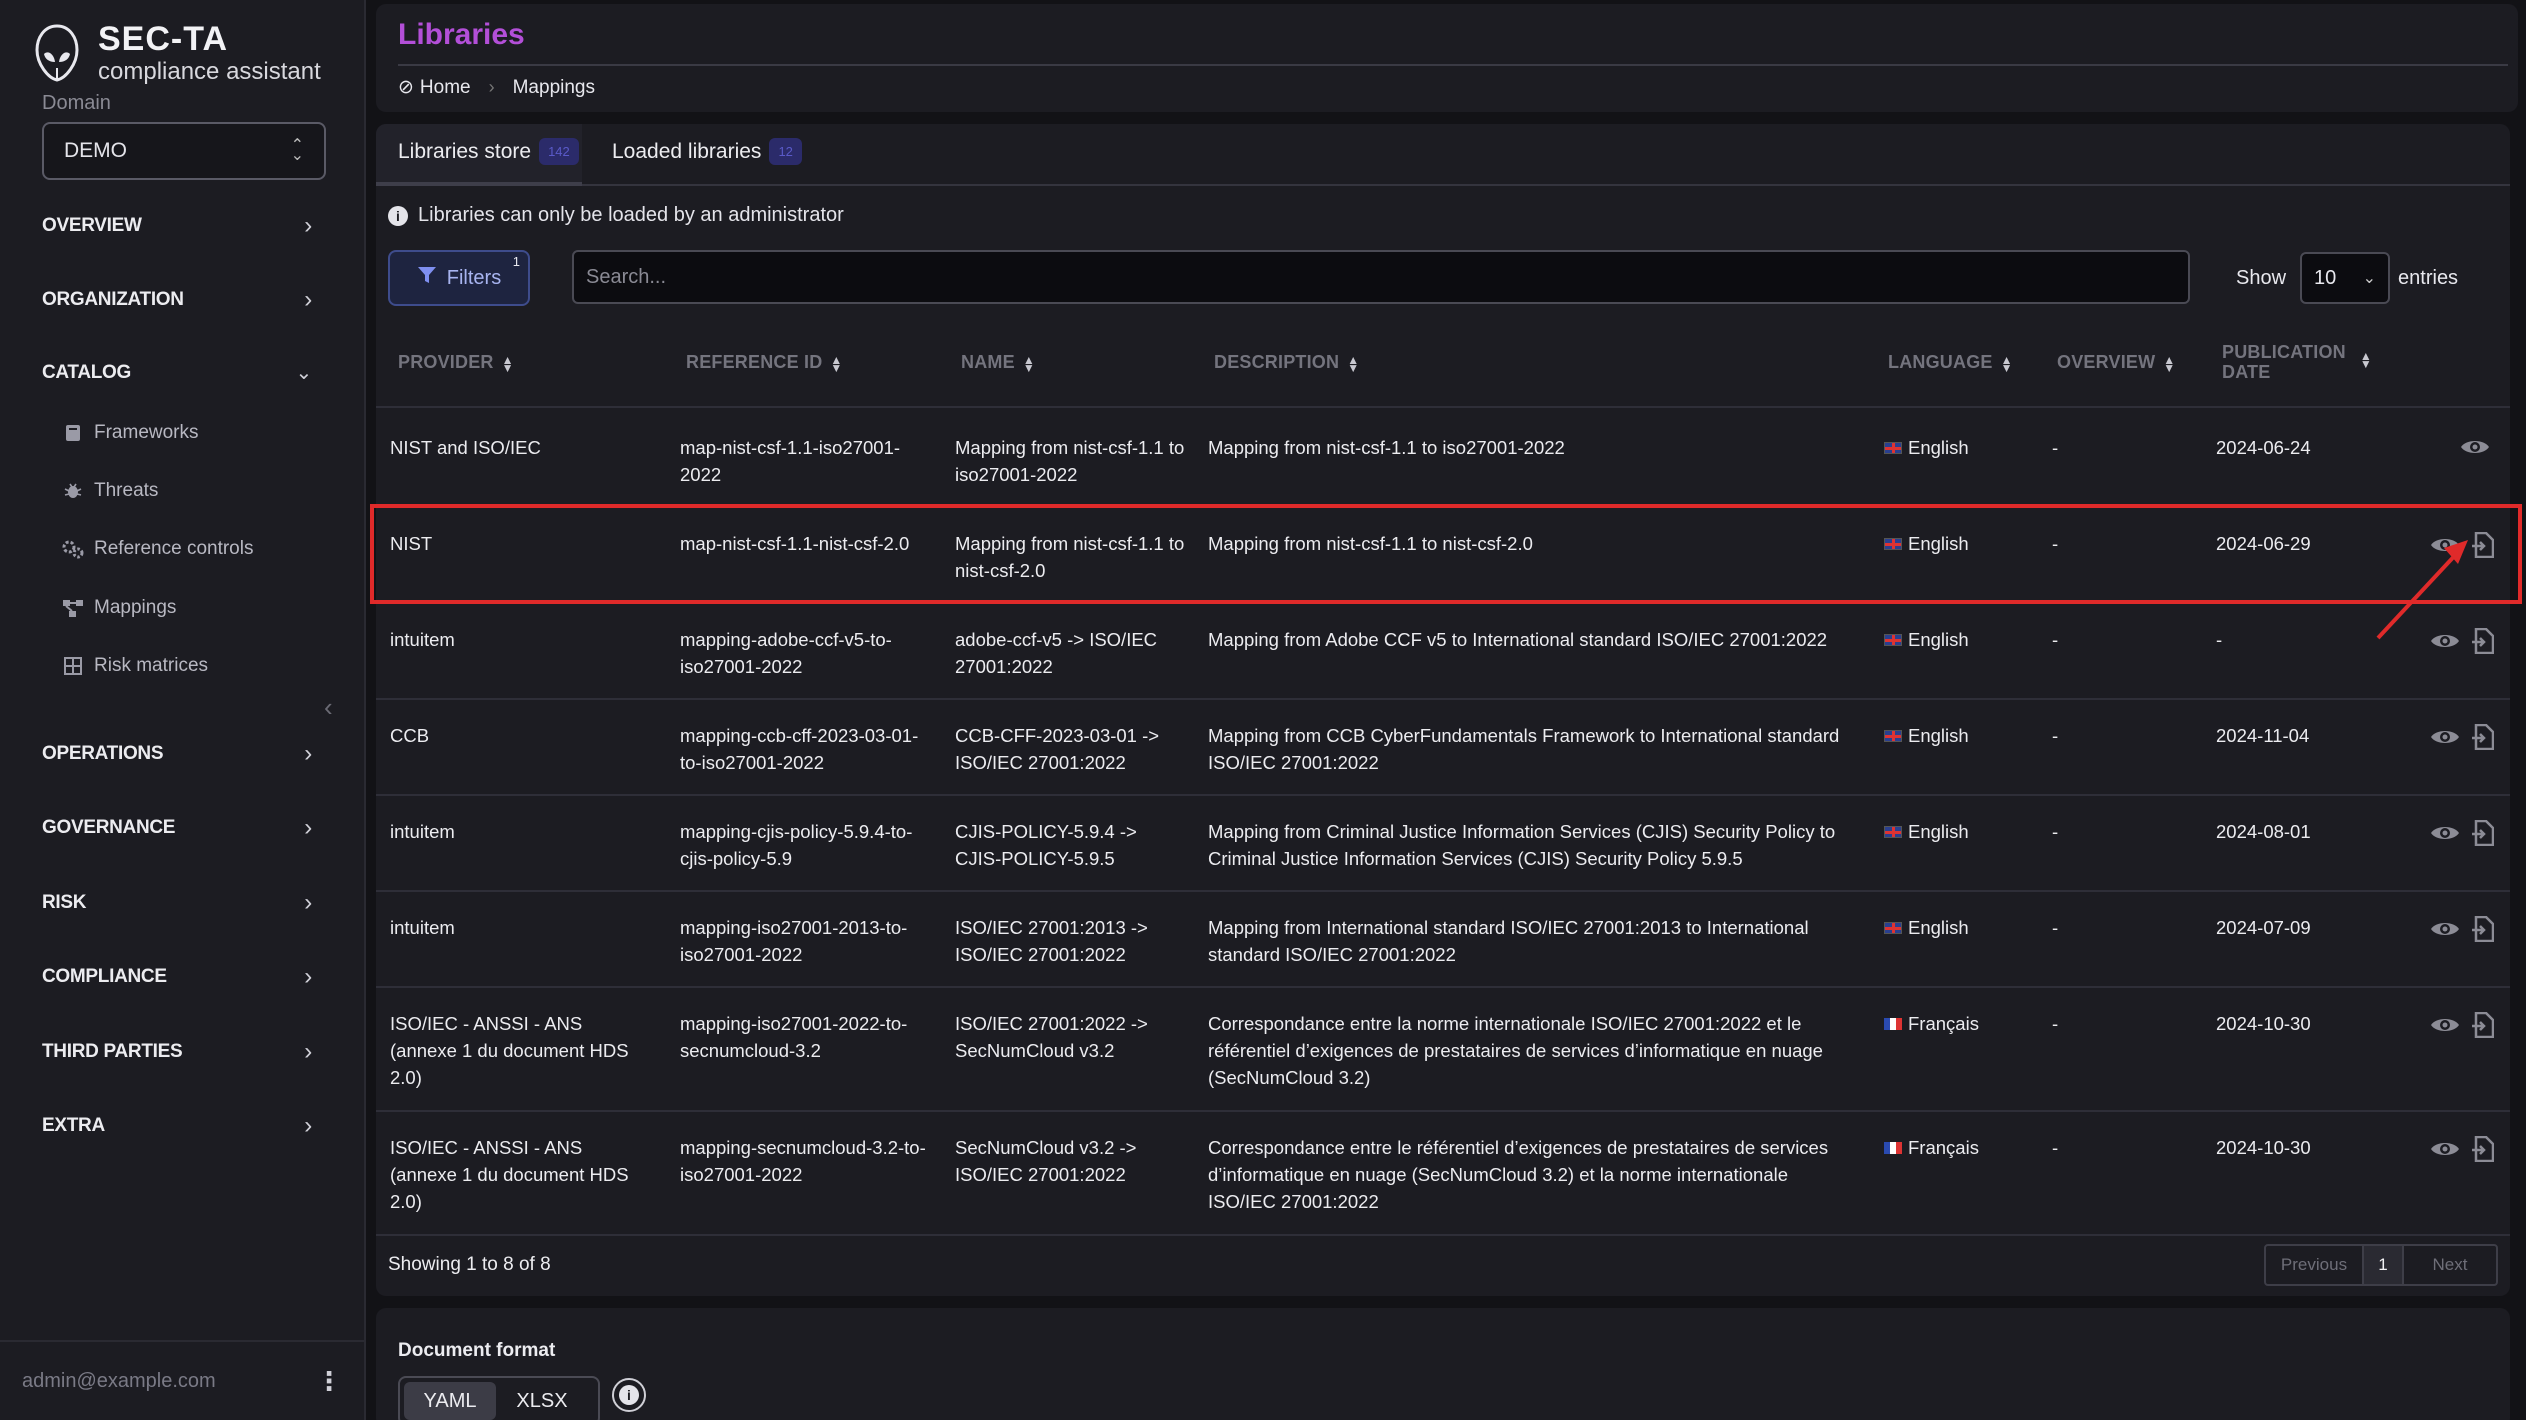 This screenshot has height=1420, width=2526. What do you see at coordinates (177, 754) in the screenshot?
I see `nav-operations: OPERATIONS ›` at bounding box center [177, 754].